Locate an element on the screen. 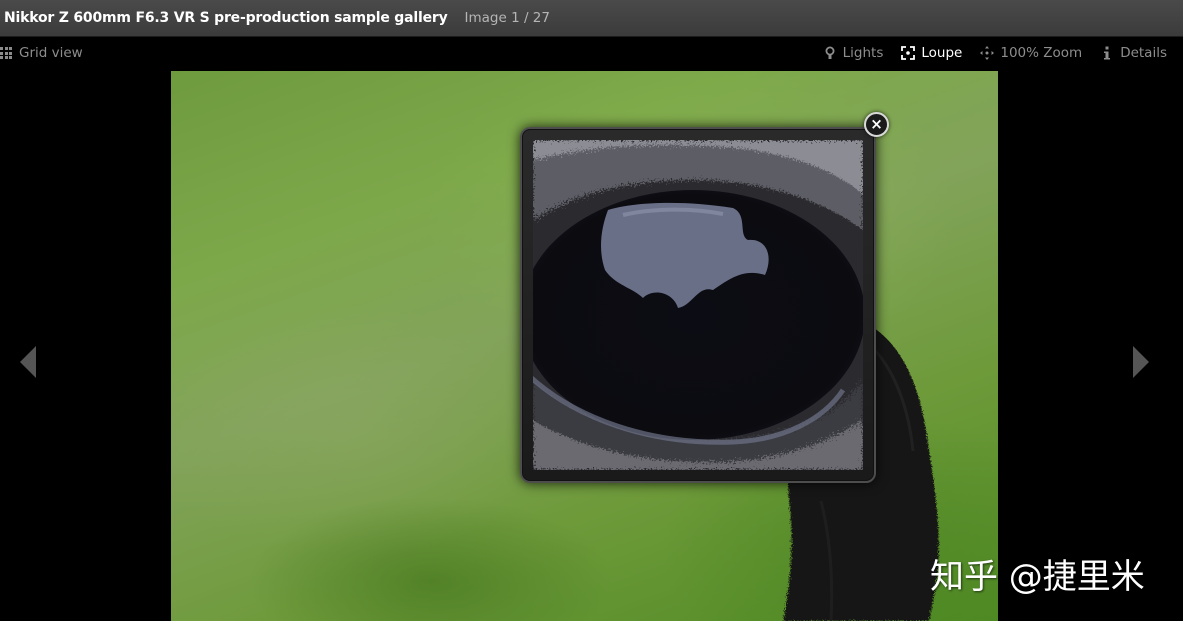 This screenshot has width=1183, height=621. grid-view-button: Grid view is located at coordinates (41, 53).